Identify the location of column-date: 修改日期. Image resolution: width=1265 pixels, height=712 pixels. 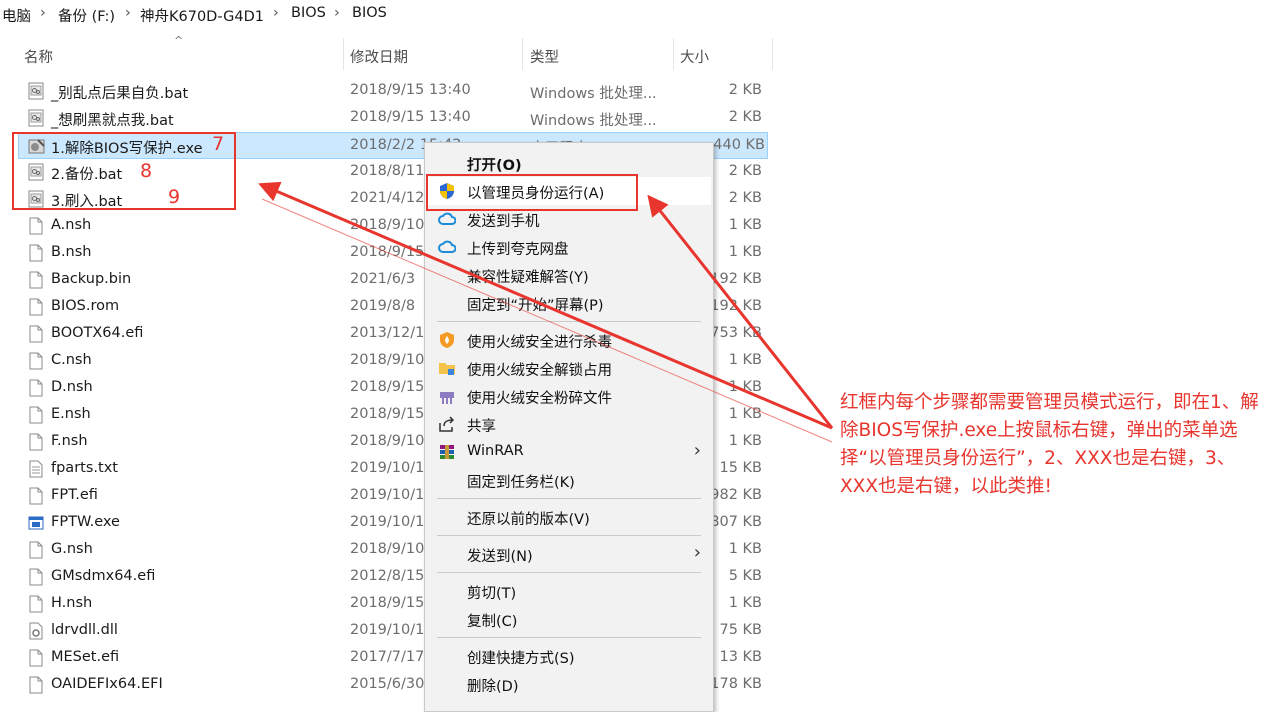
(379, 56).